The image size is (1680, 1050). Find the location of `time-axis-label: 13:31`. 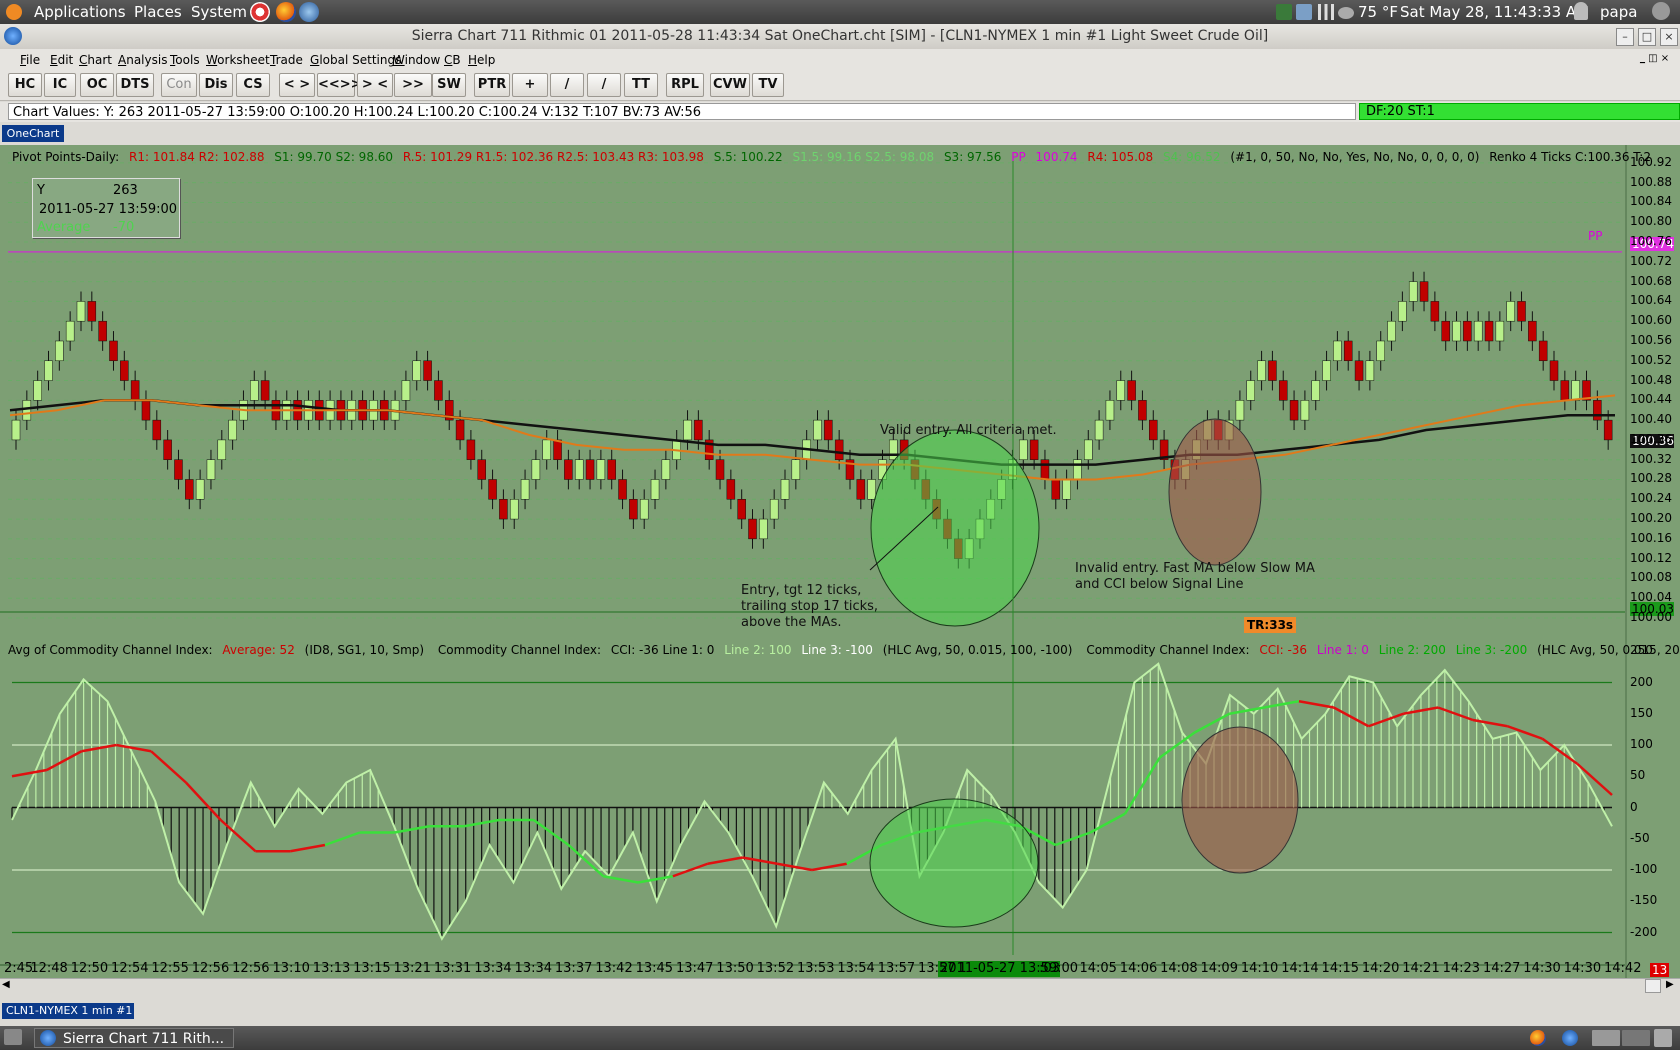

time-axis-label: 13:31 is located at coordinates (452, 968).